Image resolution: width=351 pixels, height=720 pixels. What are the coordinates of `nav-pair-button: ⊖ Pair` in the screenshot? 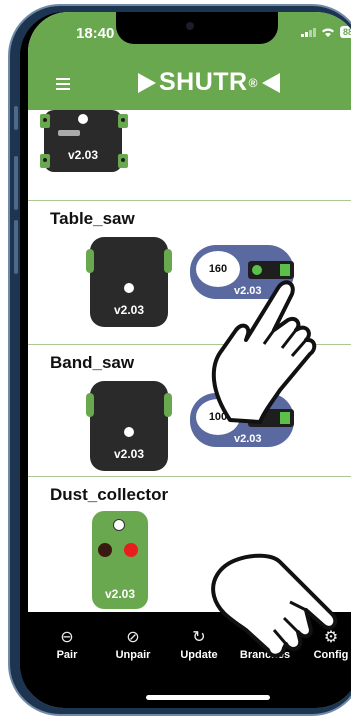 It's located at (67, 644).